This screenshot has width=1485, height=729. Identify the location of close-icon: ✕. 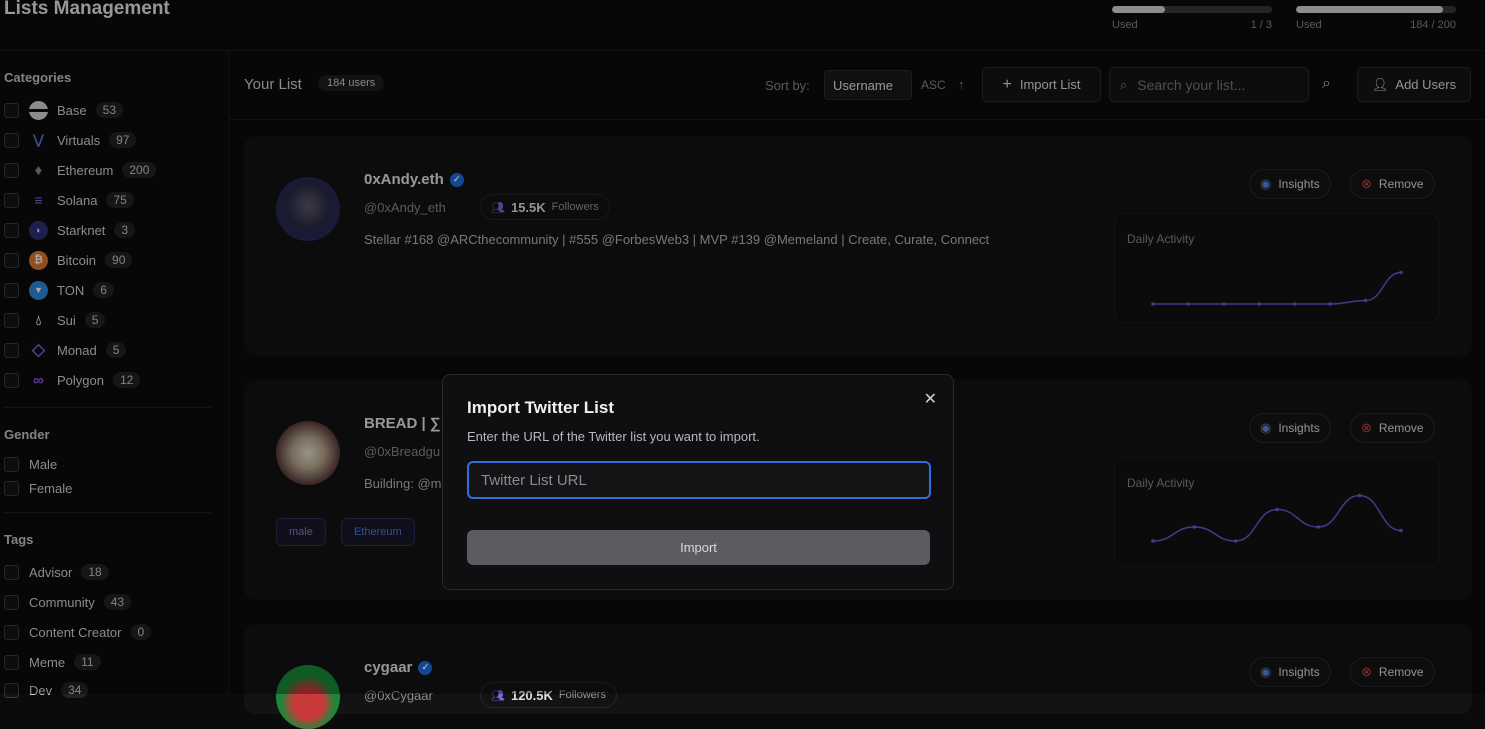
(930, 399).